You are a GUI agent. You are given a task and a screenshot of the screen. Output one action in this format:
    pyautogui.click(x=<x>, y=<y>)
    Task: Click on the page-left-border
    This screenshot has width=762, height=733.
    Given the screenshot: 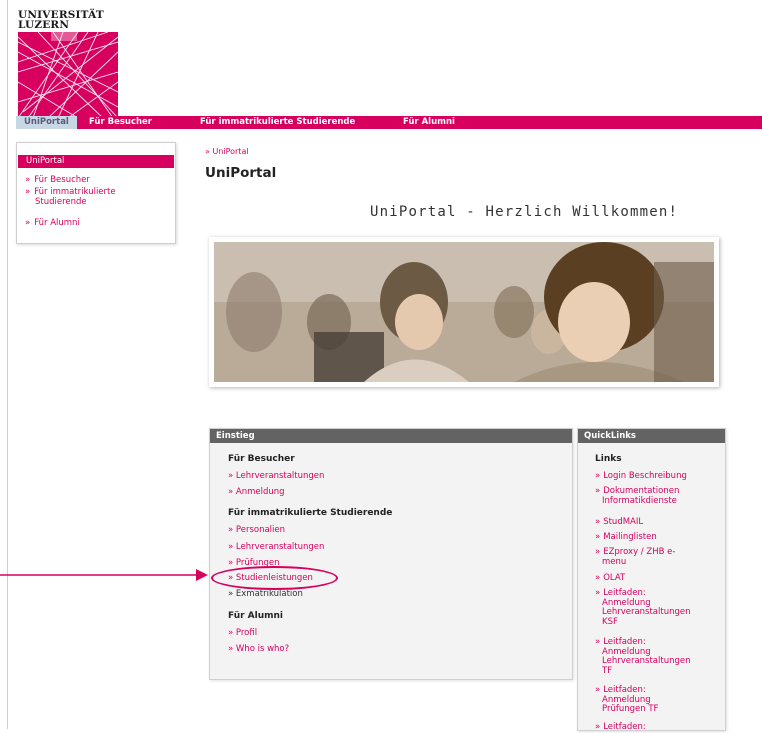 What is the action you would take?
    pyautogui.click(x=7, y=364)
    